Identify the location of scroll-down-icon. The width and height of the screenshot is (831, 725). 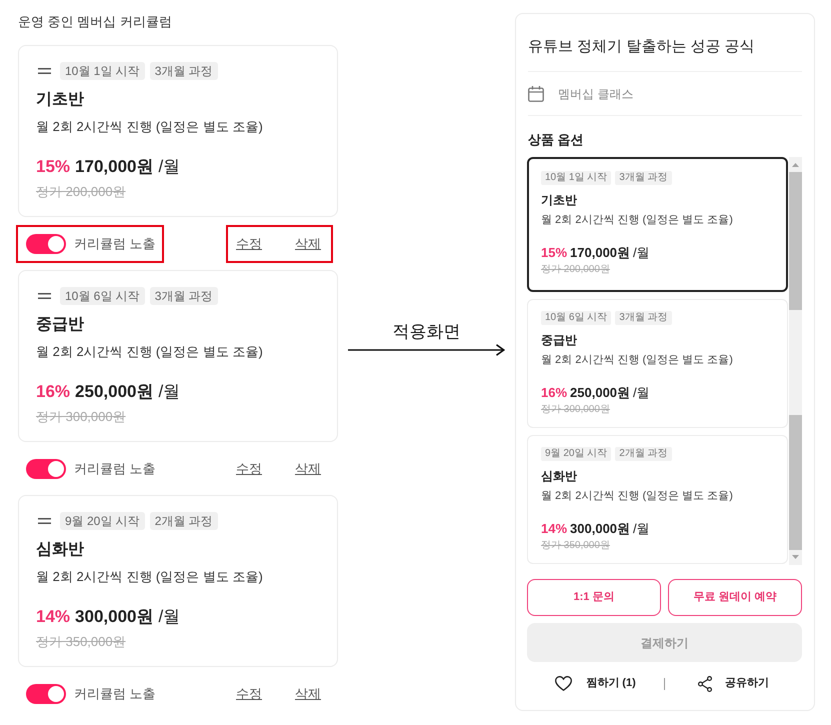
(795, 557).